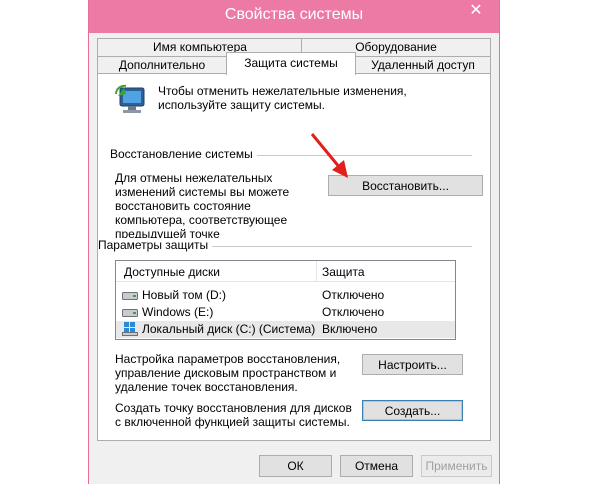 Image resolution: width=591 pixels, height=484 pixels. I want to click on column-protection: Защита, so click(343, 272).